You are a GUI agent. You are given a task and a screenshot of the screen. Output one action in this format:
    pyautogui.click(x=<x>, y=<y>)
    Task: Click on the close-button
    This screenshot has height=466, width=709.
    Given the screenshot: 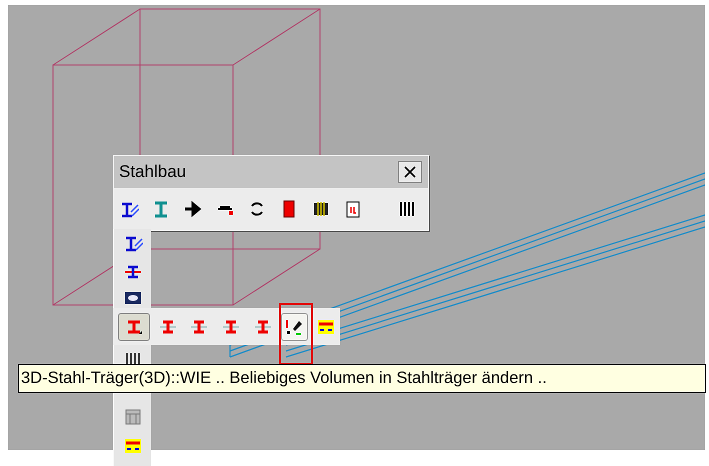 What is the action you would take?
    pyautogui.click(x=410, y=172)
    